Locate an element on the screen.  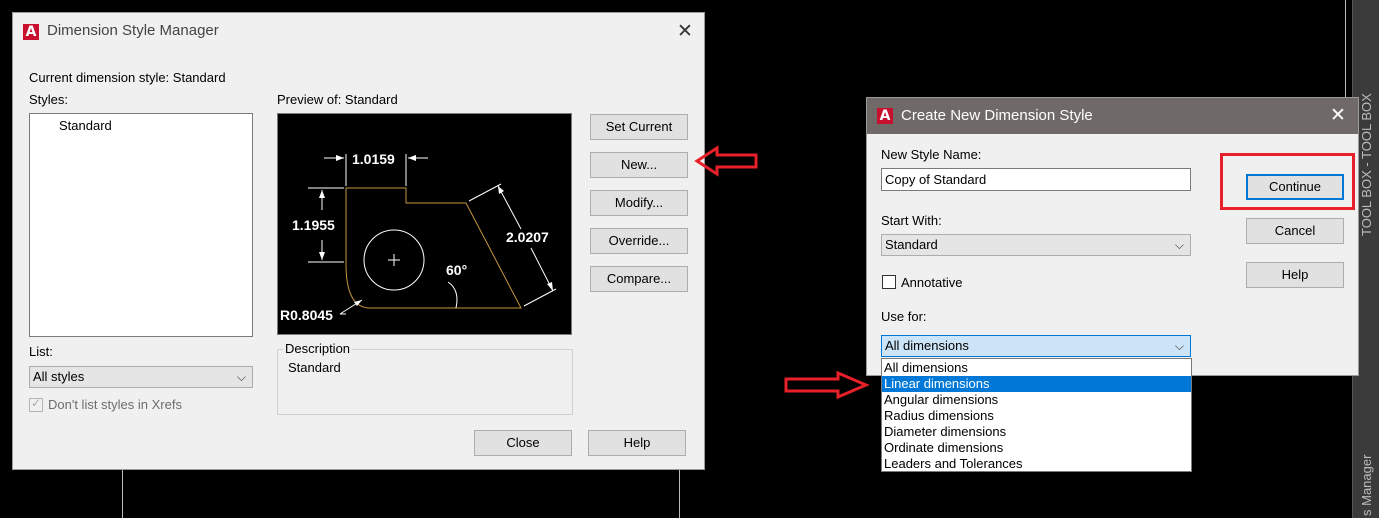
dont-list-xrefs-checkbox: ✓ is located at coordinates (36, 404).